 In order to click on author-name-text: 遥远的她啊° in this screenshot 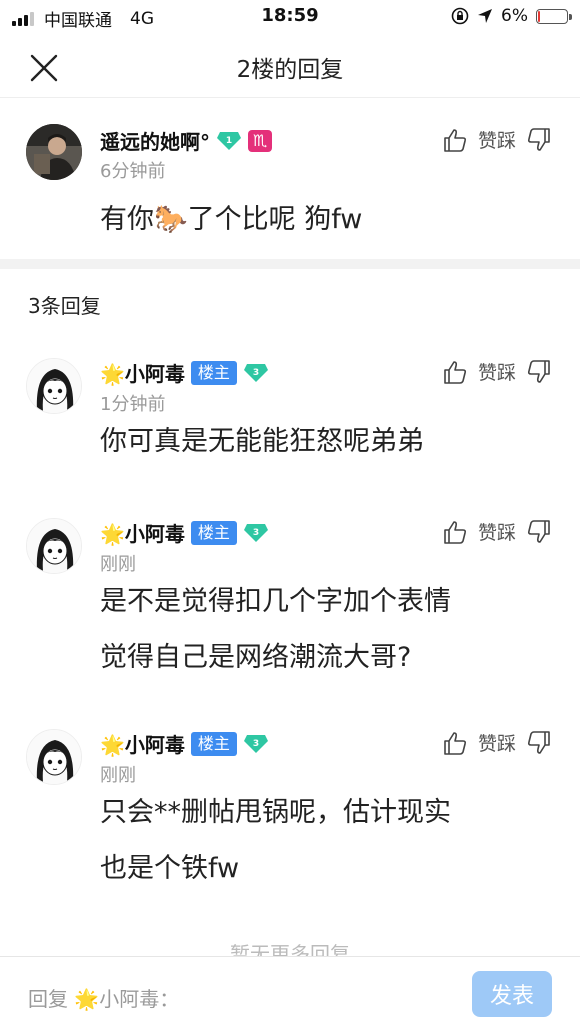, I will do `click(155, 142)`.